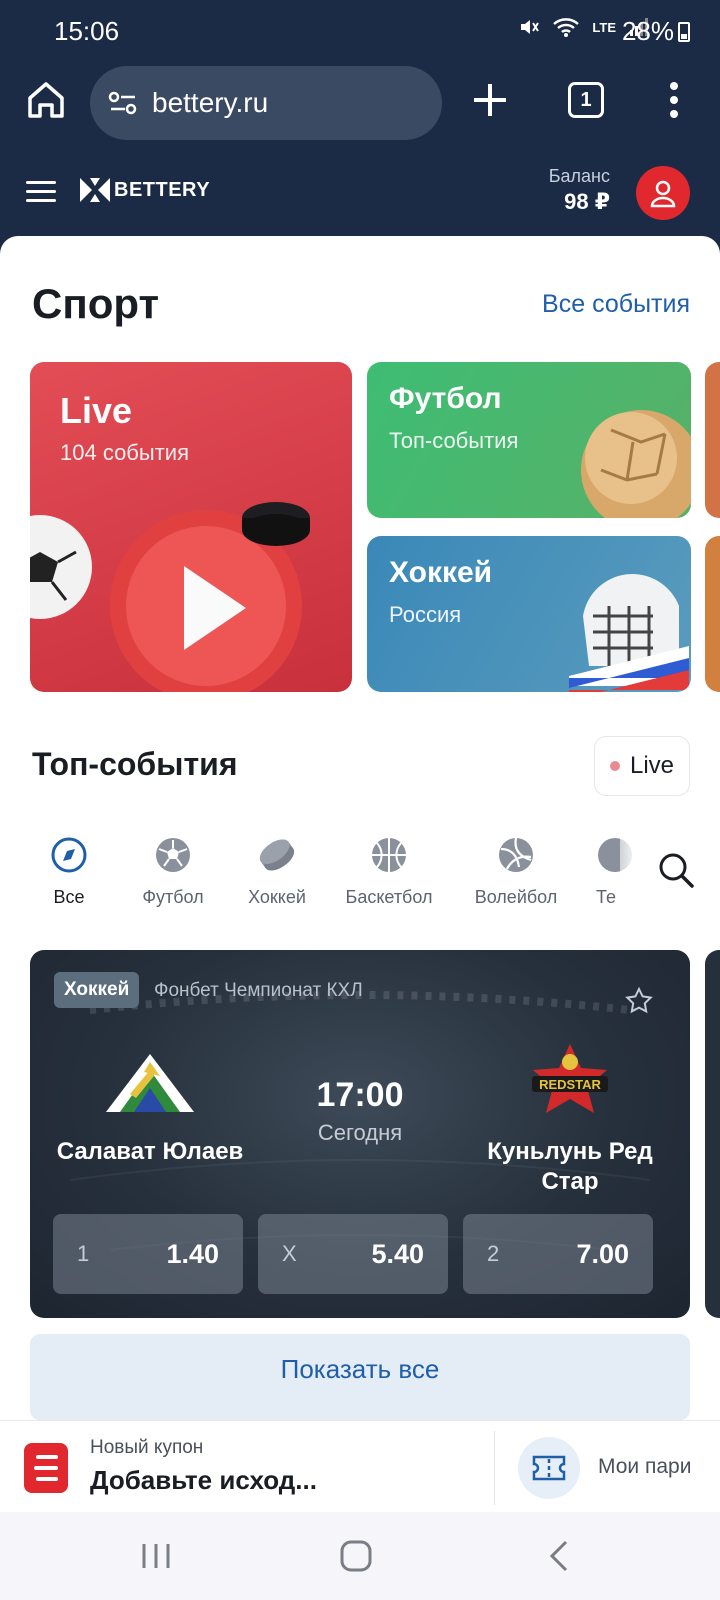 This screenshot has width=720, height=1600. I want to click on redstar-logo-icon: REDSTAR, so click(570, 1078).